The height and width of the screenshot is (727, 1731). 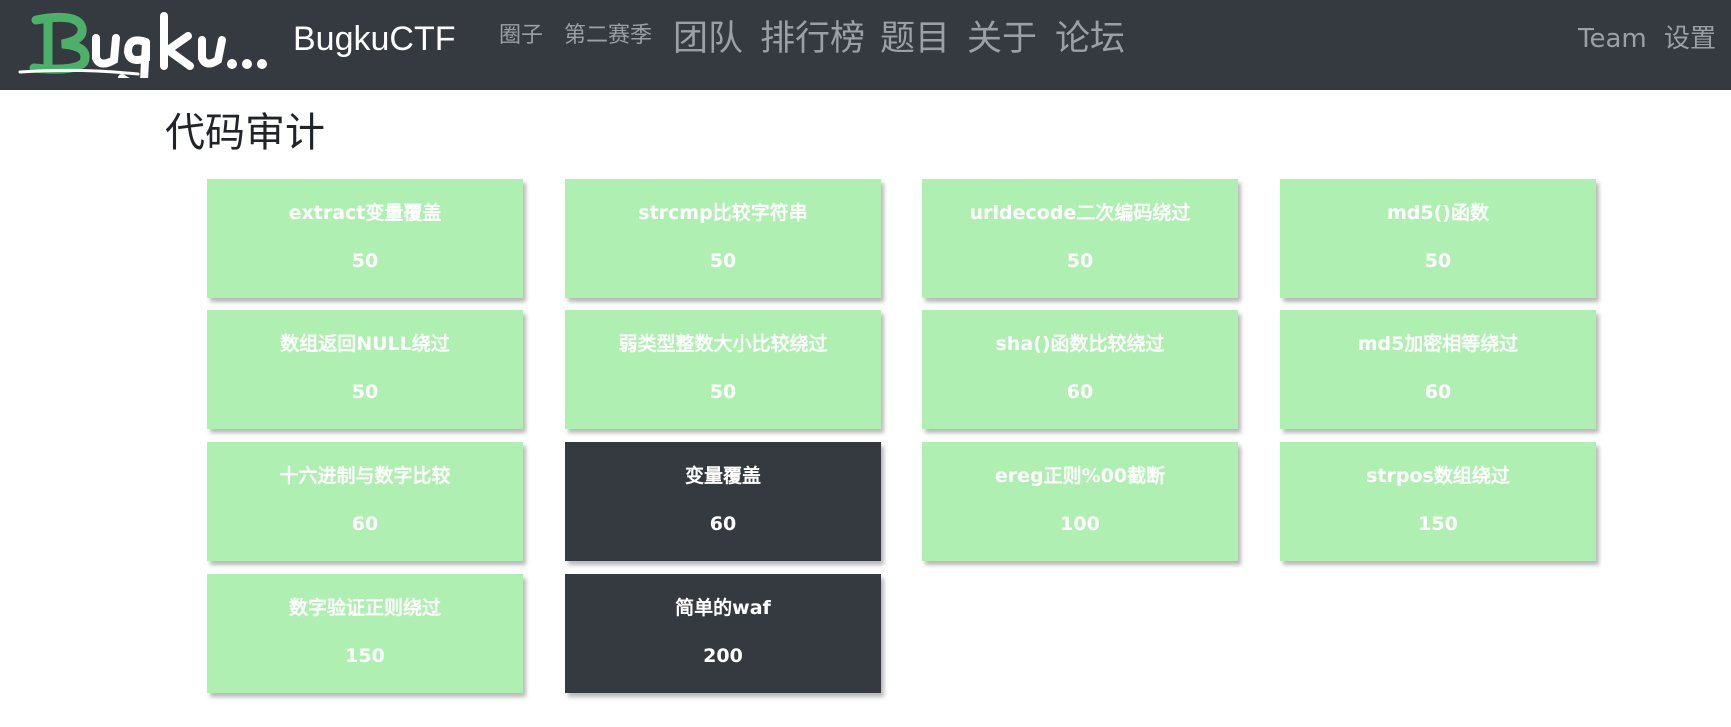 I want to click on challenge-name: sha()函数比较绕过, so click(x=1080, y=344).